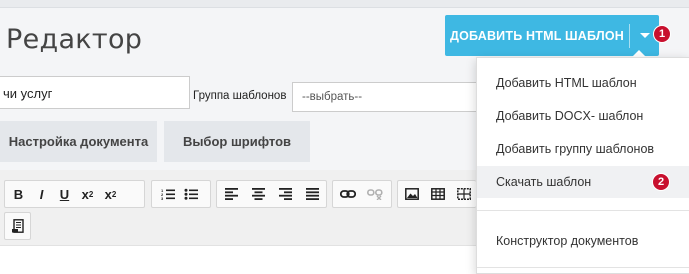 The width and height of the screenshot is (689, 274). Describe the element at coordinates (64, 194) in the screenshot. I see `underline-button: U` at that location.